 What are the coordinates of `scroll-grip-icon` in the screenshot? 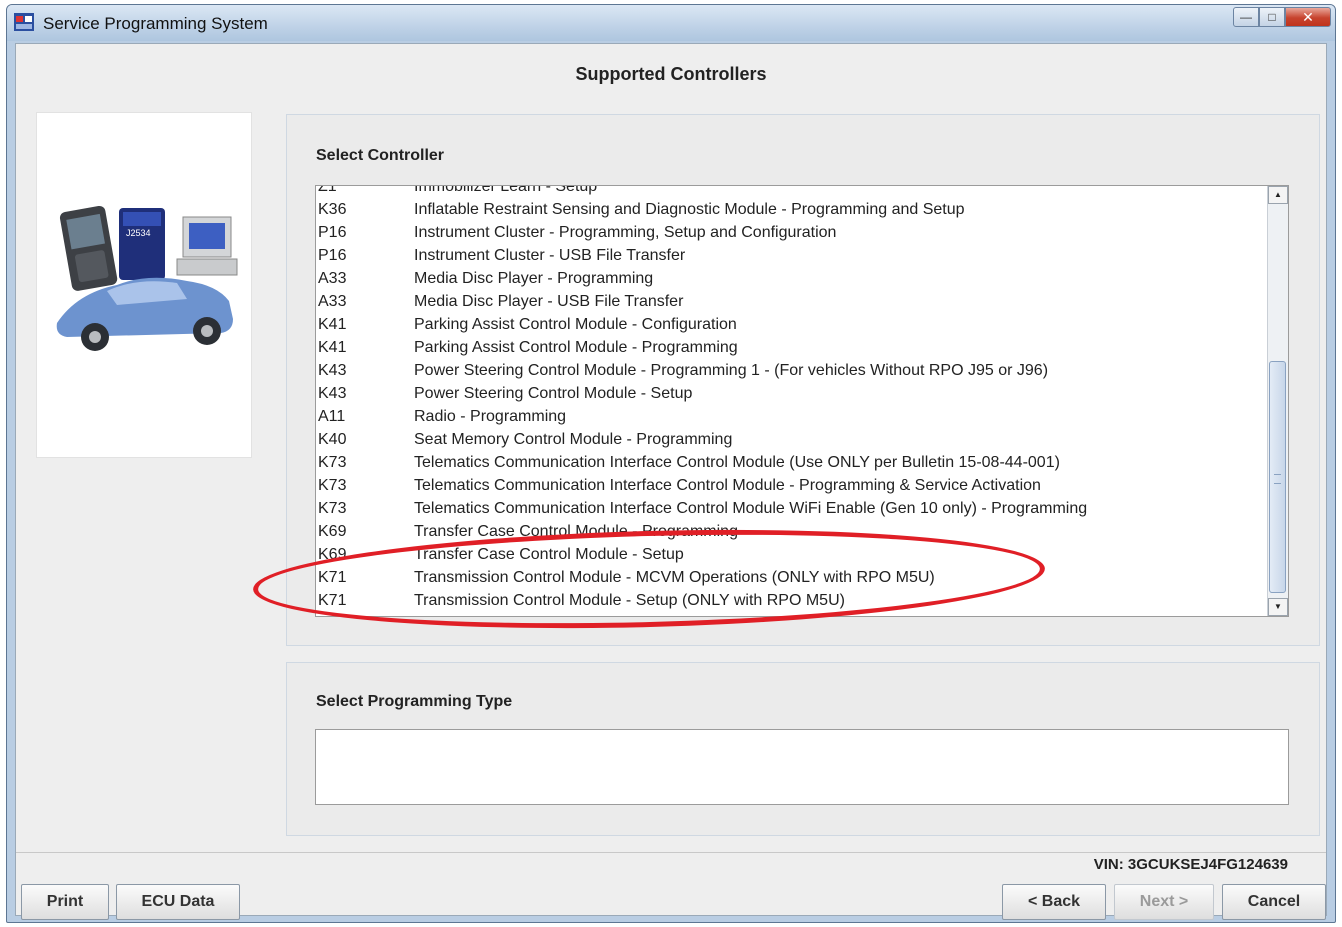 It's located at (1277, 479).